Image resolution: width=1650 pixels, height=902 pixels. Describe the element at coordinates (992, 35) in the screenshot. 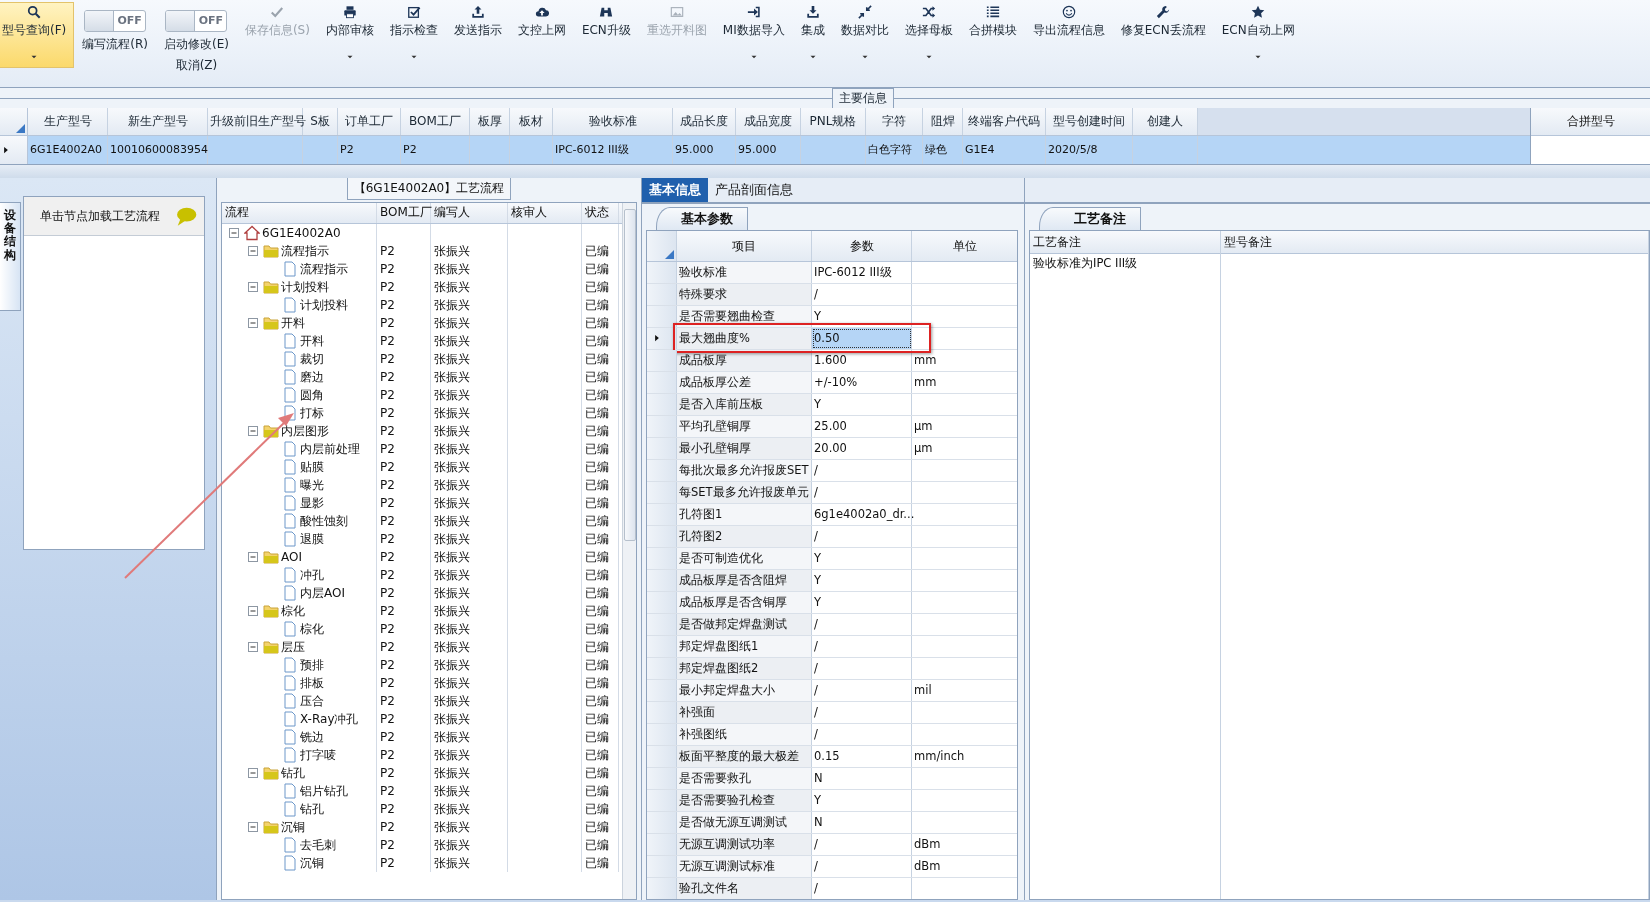

I see `toolbar-button: 合拼模块` at that location.